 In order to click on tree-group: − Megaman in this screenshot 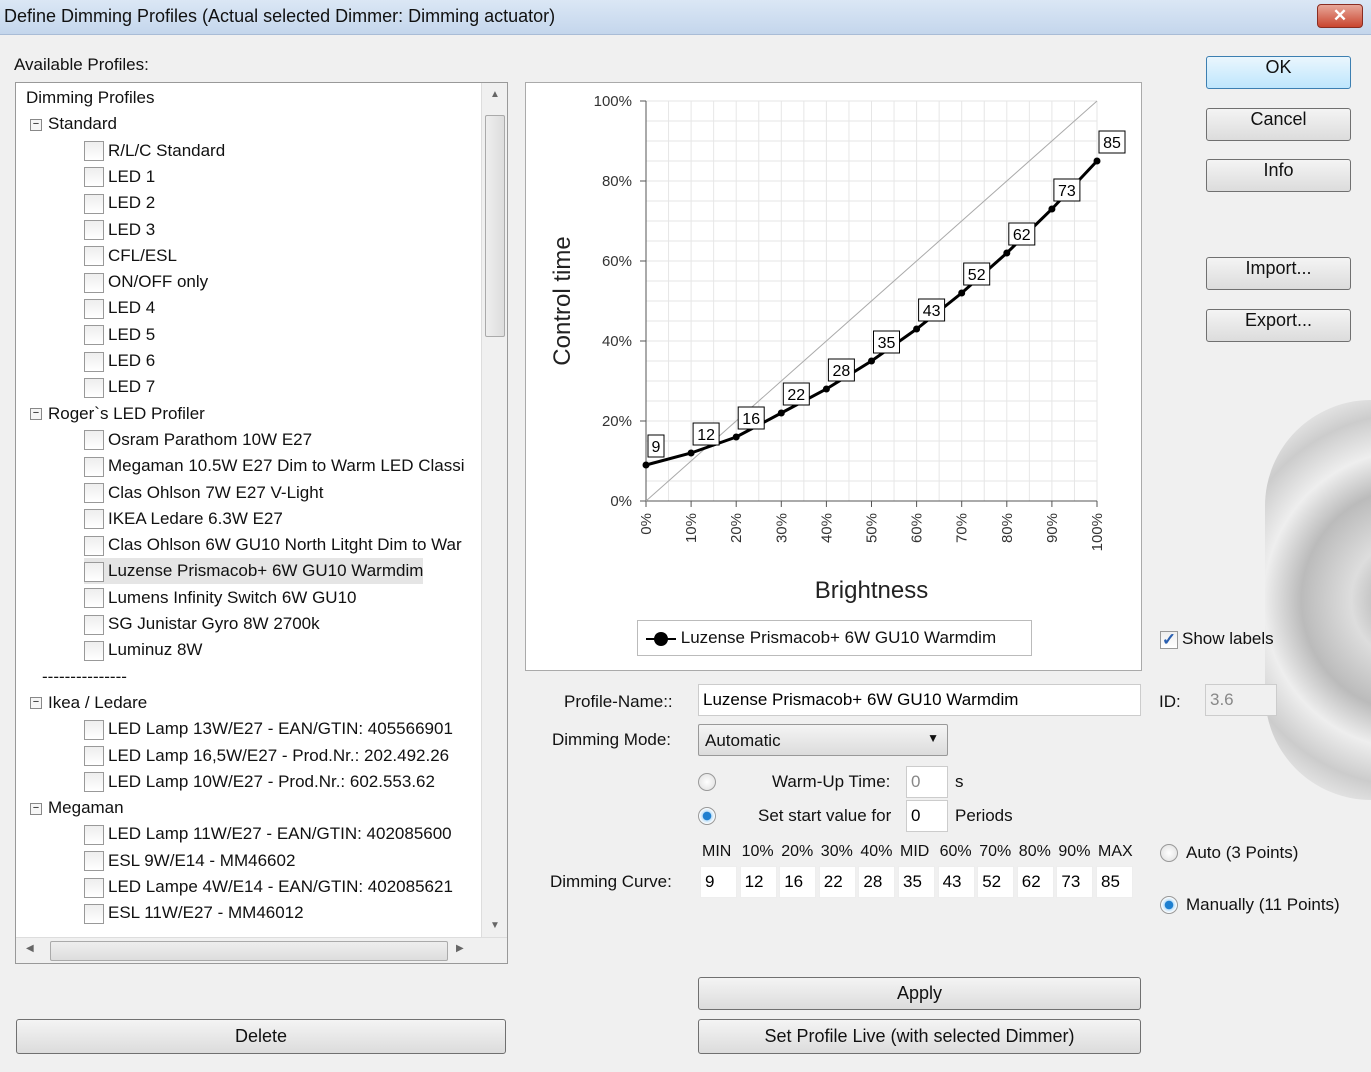, I will do `click(77, 808)`.